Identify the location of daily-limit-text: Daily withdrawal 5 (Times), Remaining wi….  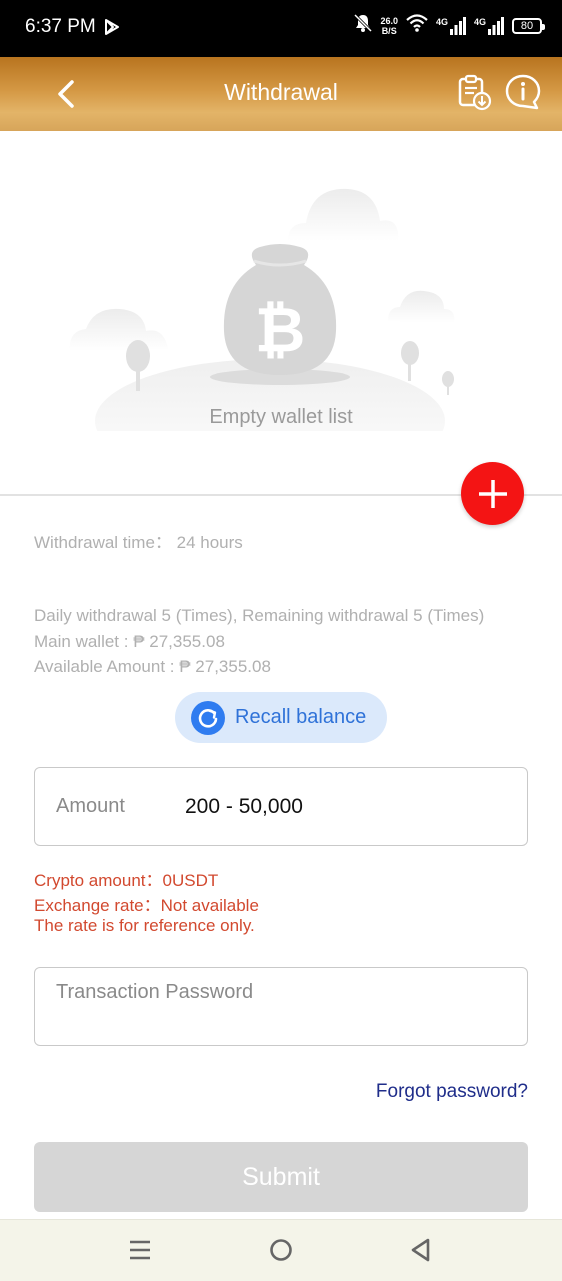
(259, 615).